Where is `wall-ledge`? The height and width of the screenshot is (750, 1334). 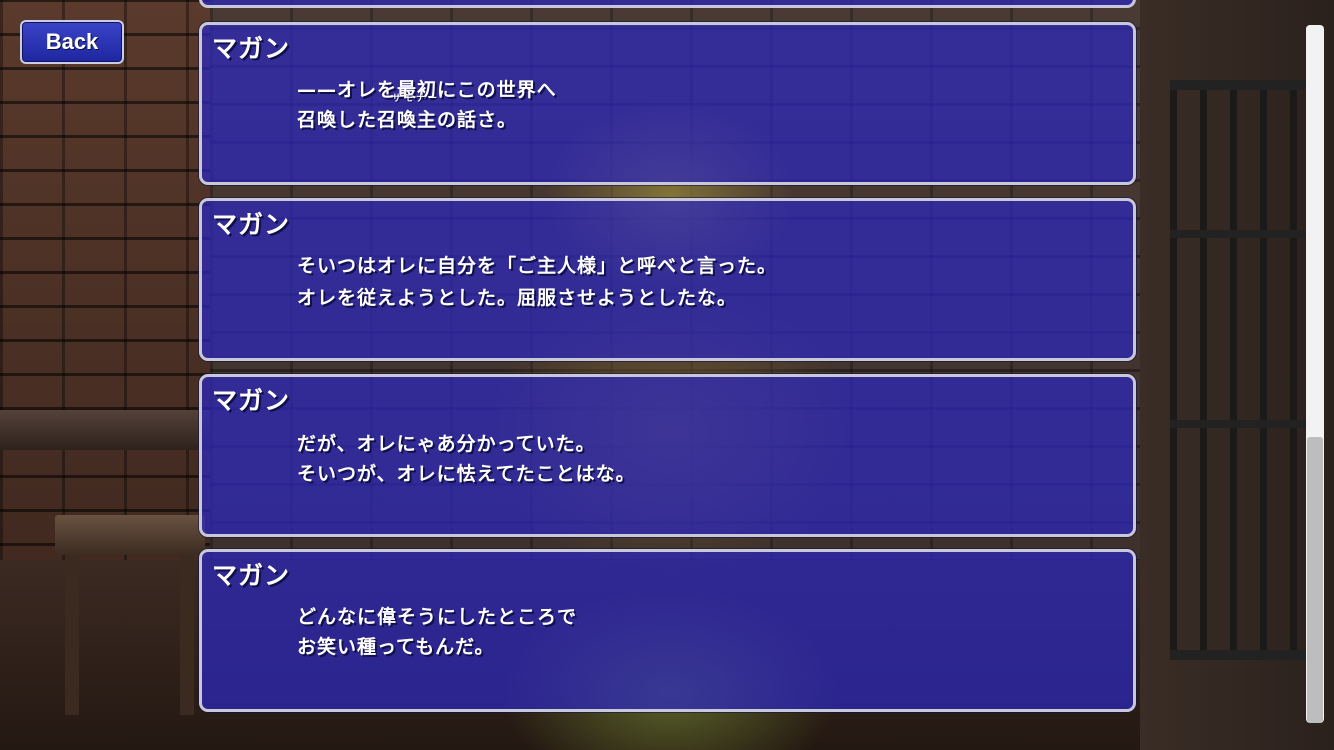
wall-ledge is located at coordinates (105, 430).